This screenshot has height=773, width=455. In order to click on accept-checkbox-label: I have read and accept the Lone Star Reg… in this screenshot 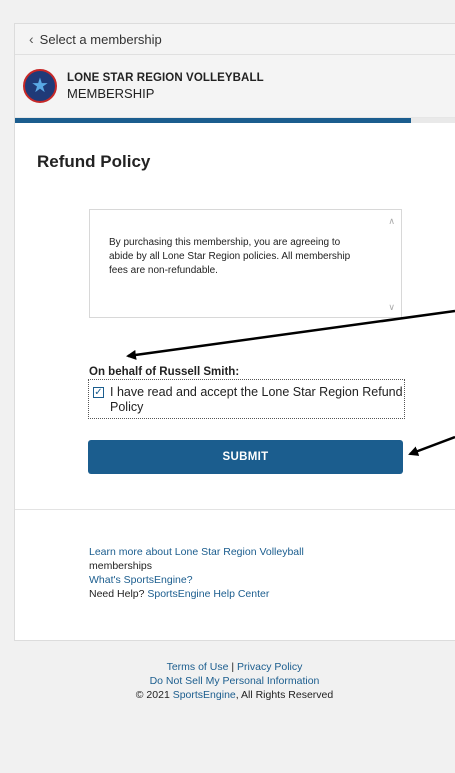, I will do `click(257, 400)`.